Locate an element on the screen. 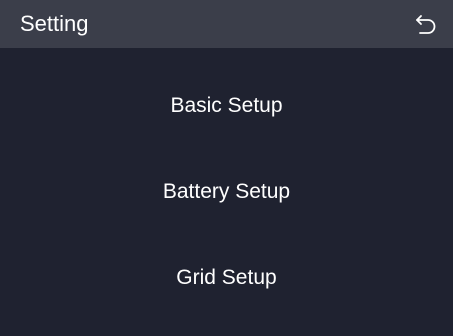 Image resolution: width=453 pixels, height=336 pixels. menu-item-label: Basic Setup is located at coordinates (226, 105).